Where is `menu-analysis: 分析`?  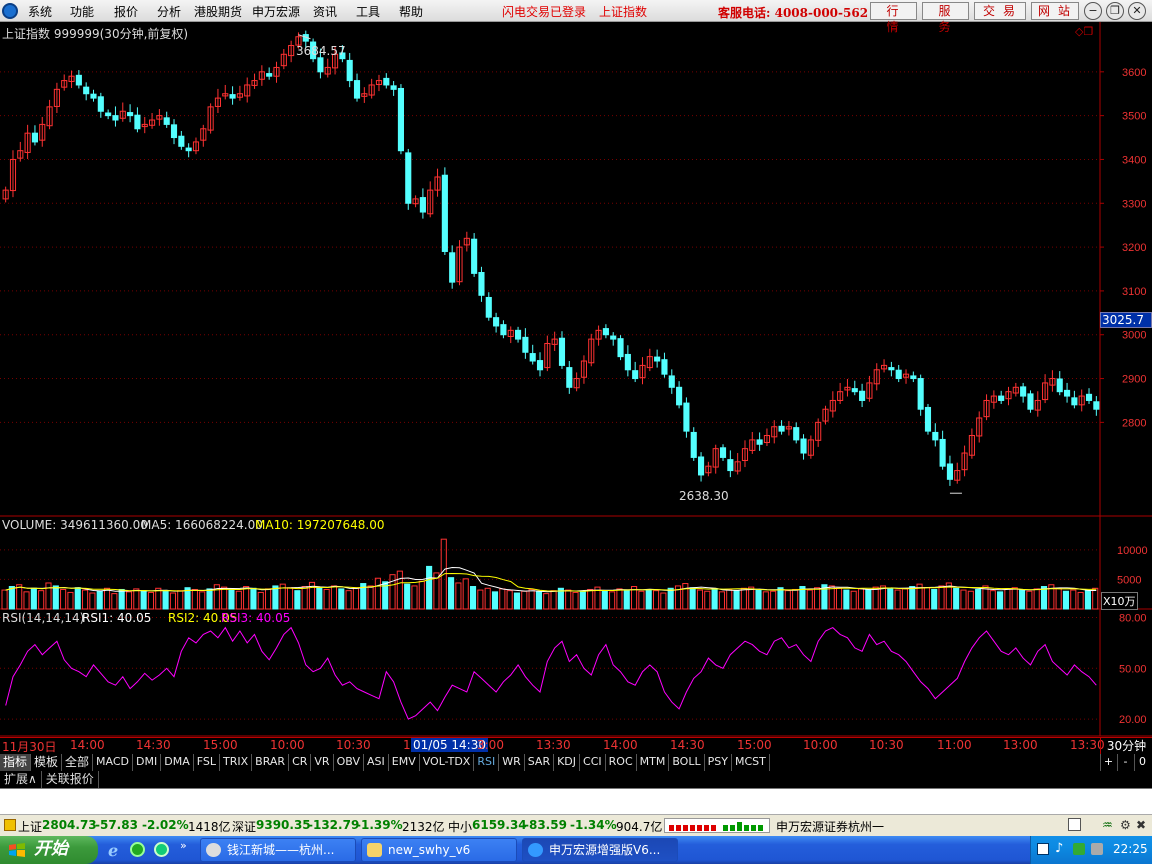
menu-analysis: 分析 is located at coordinates (169, 11).